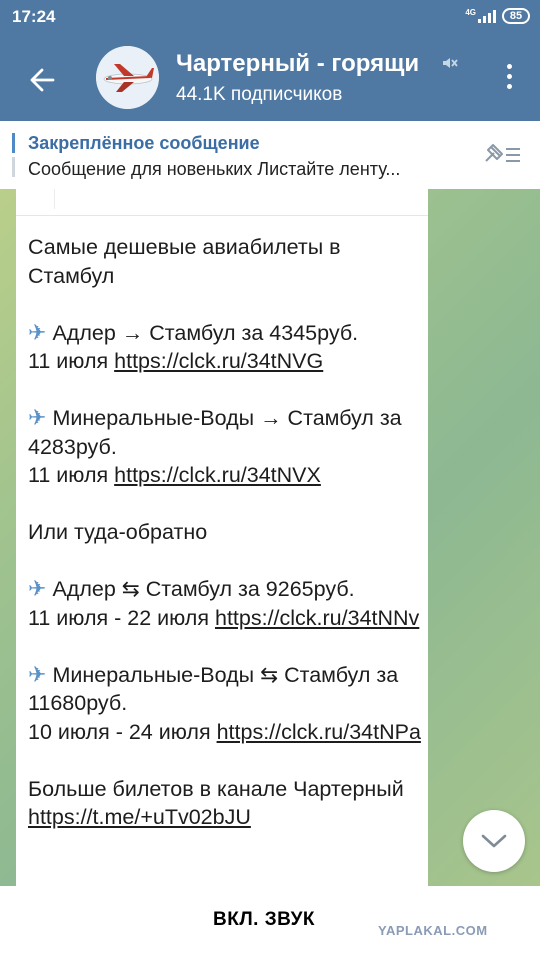 This screenshot has width=540, height=960. Describe the element at coordinates (118, 532) in the screenshot. I see `roundtrip-heading: Или туда-обратно` at that location.